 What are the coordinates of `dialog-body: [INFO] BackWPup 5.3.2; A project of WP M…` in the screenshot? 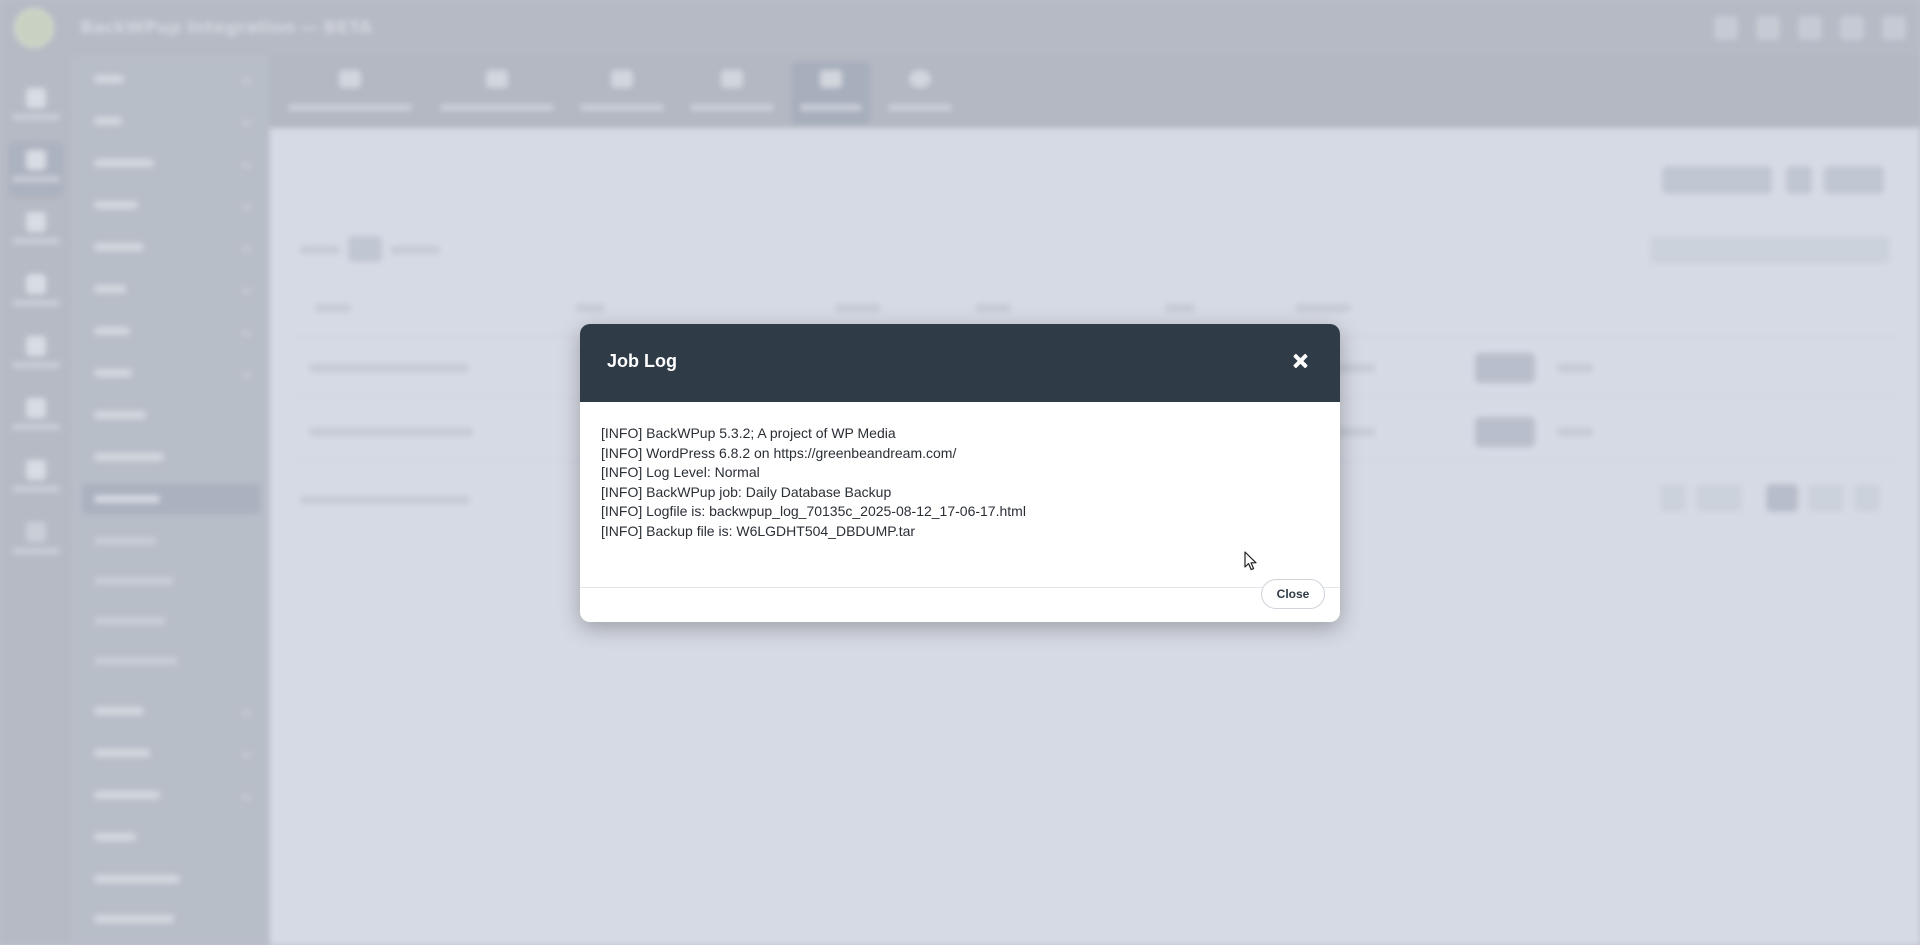 It's located at (960, 495).